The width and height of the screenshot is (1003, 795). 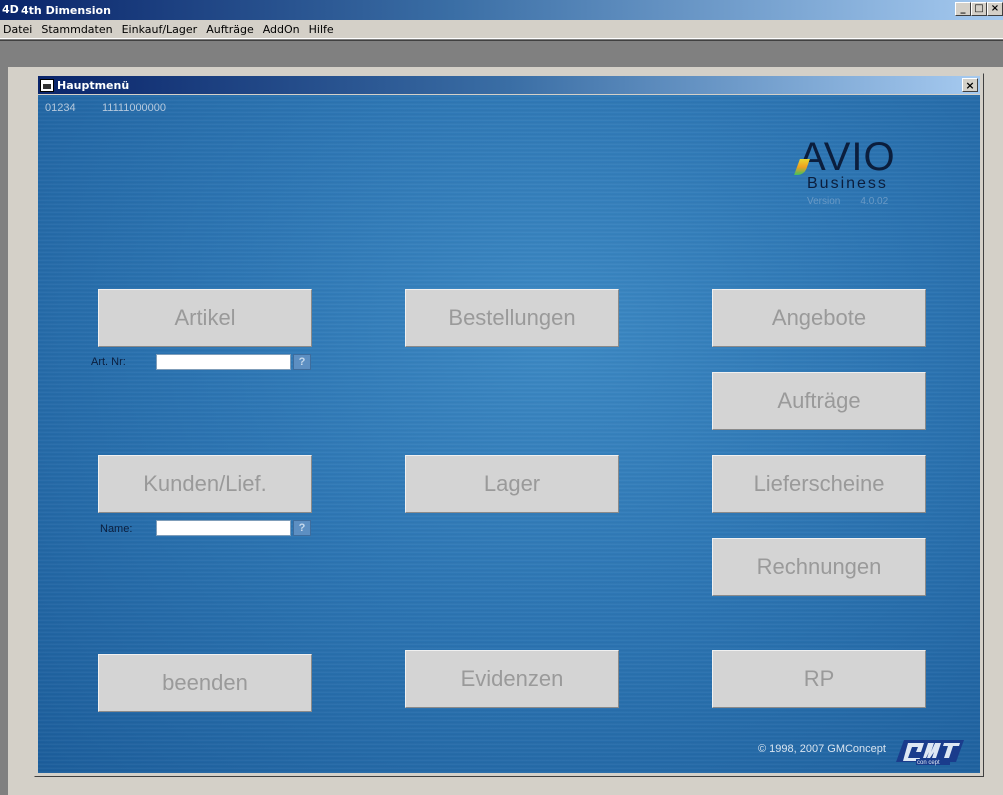 What do you see at coordinates (223, 528) in the screenshot?
I see `name-input` at bounding box center [223, 528].